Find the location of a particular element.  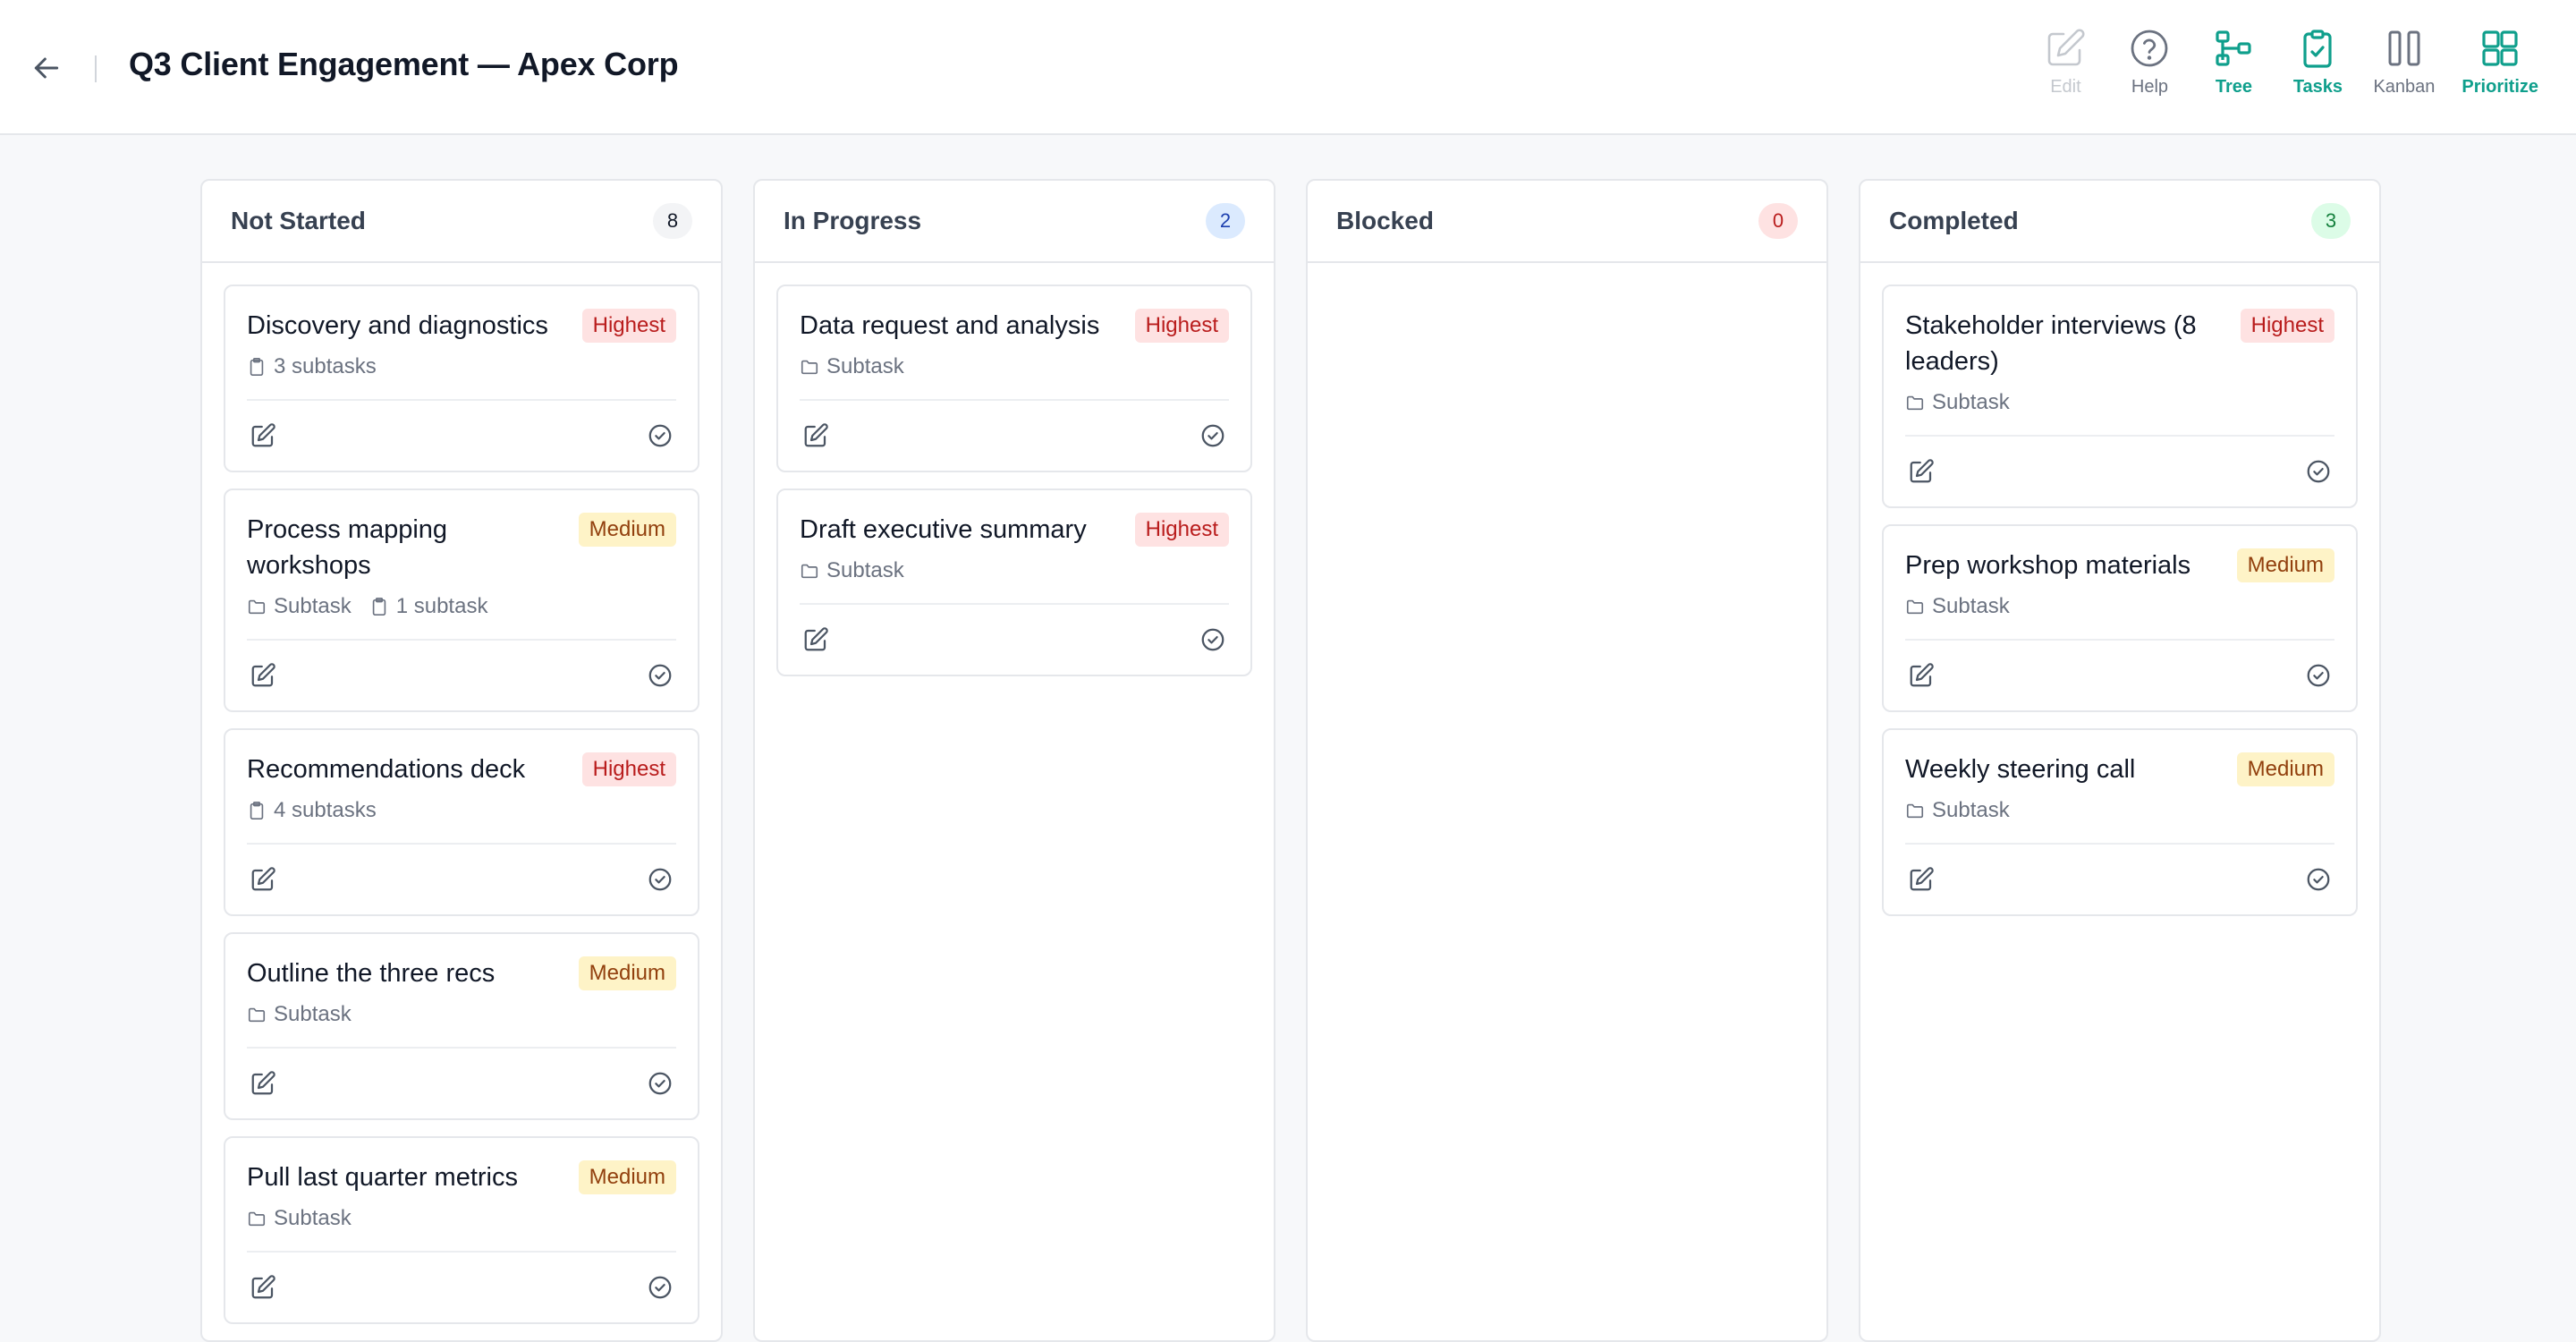

edit-button: Edit is located at coordinates (2065, 68).